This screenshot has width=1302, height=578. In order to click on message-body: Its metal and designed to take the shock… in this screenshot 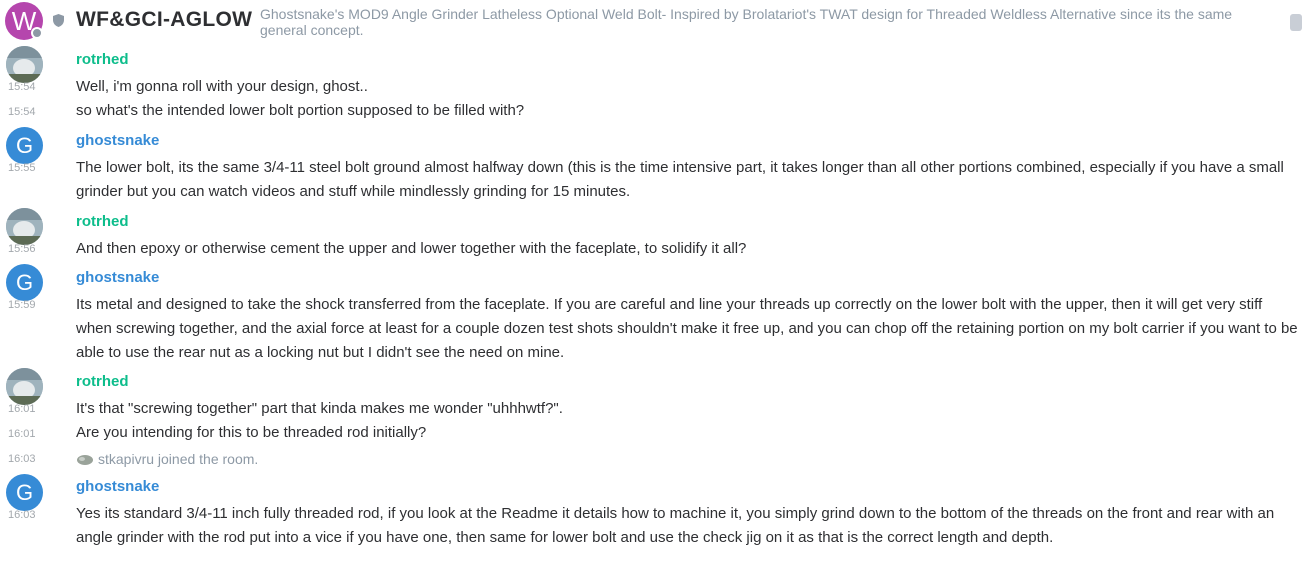, I will do `click(687, 328)`.